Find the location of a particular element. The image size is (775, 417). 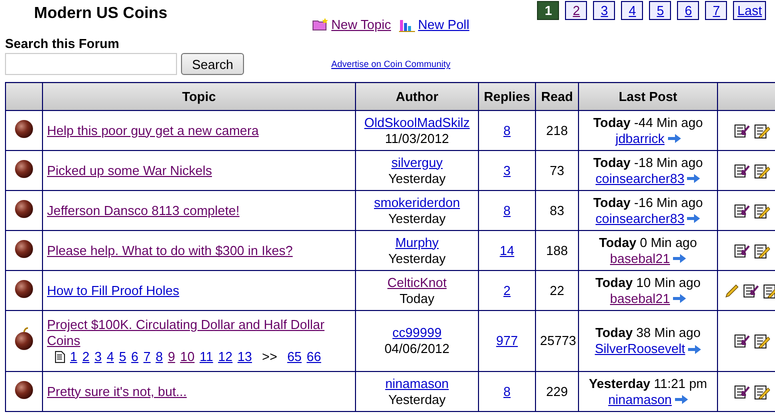

author-link: silverguy is located at coordinates (417, 162).